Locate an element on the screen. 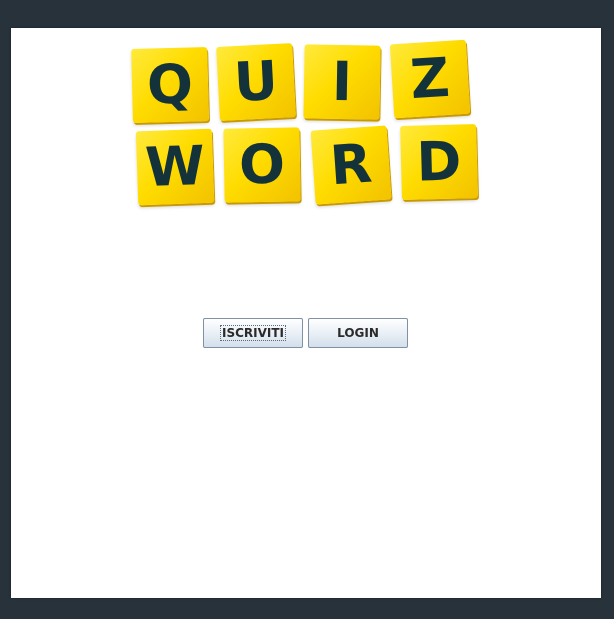  logo-tile-u: U is located at coordinates (256, 82).